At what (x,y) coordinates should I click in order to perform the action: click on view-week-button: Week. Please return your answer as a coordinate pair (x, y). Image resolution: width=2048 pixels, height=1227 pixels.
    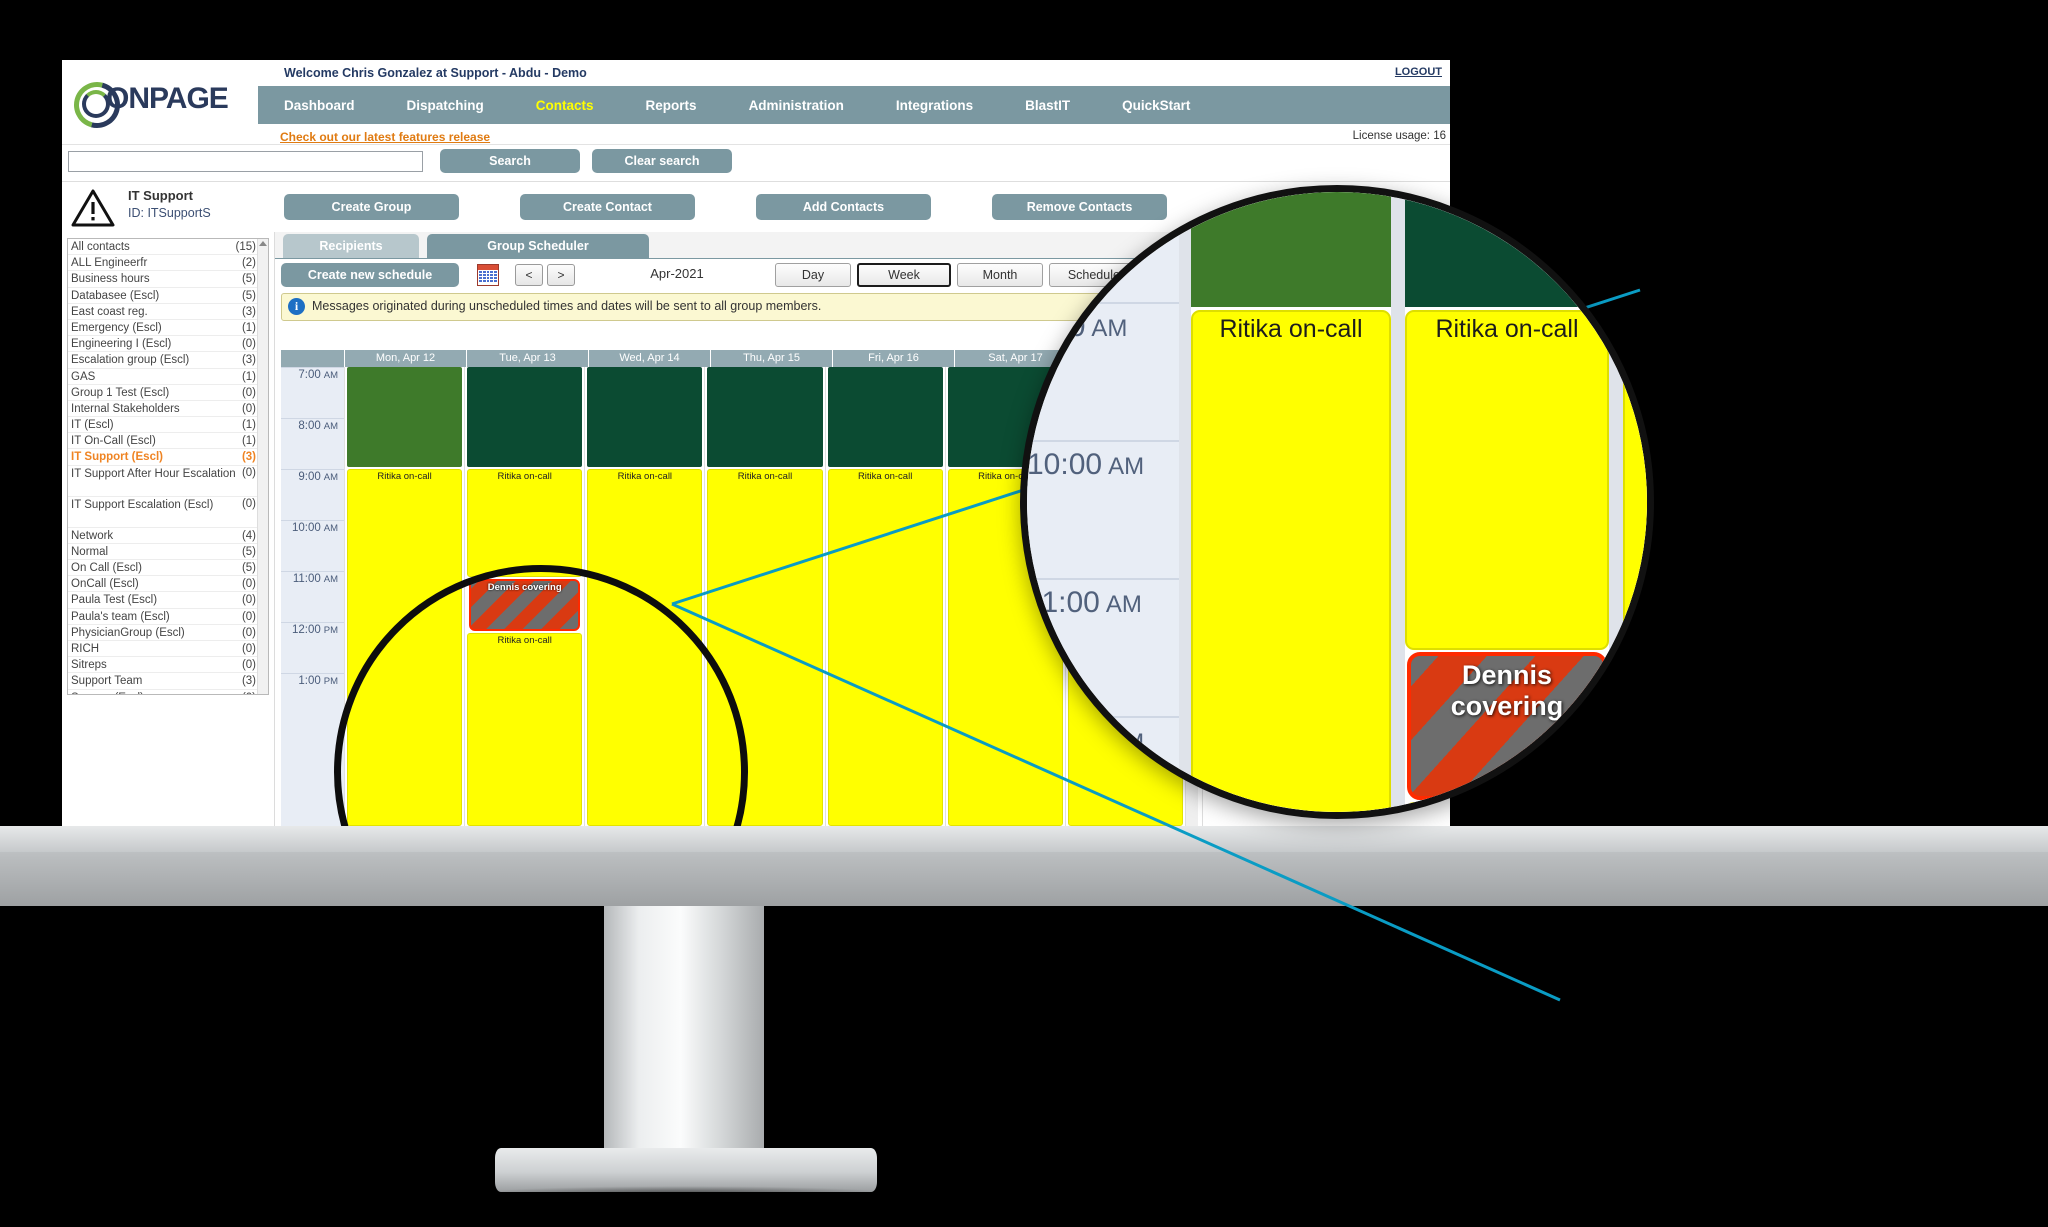
    Looking at the image, I should click on (904, 275).